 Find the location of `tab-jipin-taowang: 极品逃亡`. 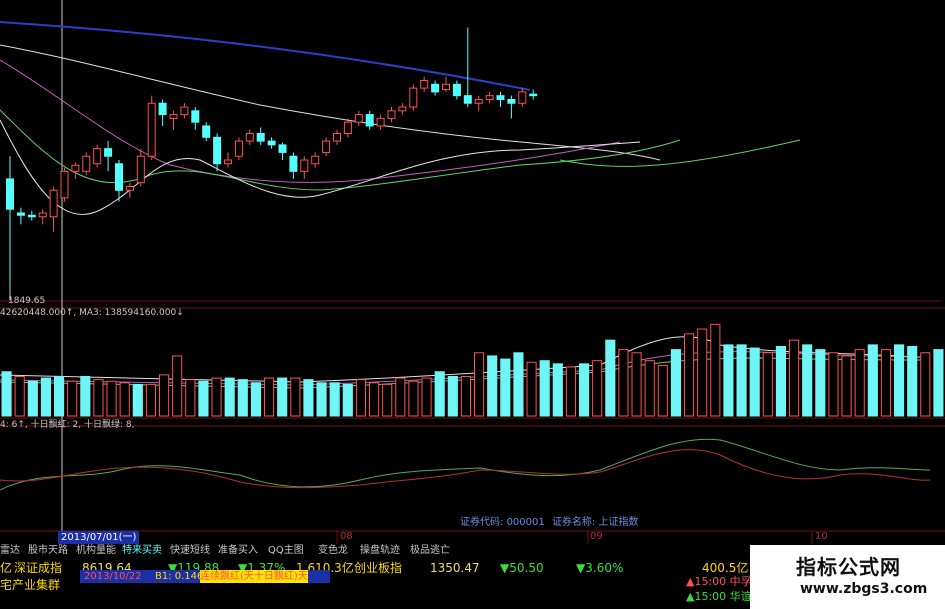

tab-jipin-taowang: 极品逃亡 is located at coordinates (430, 551).